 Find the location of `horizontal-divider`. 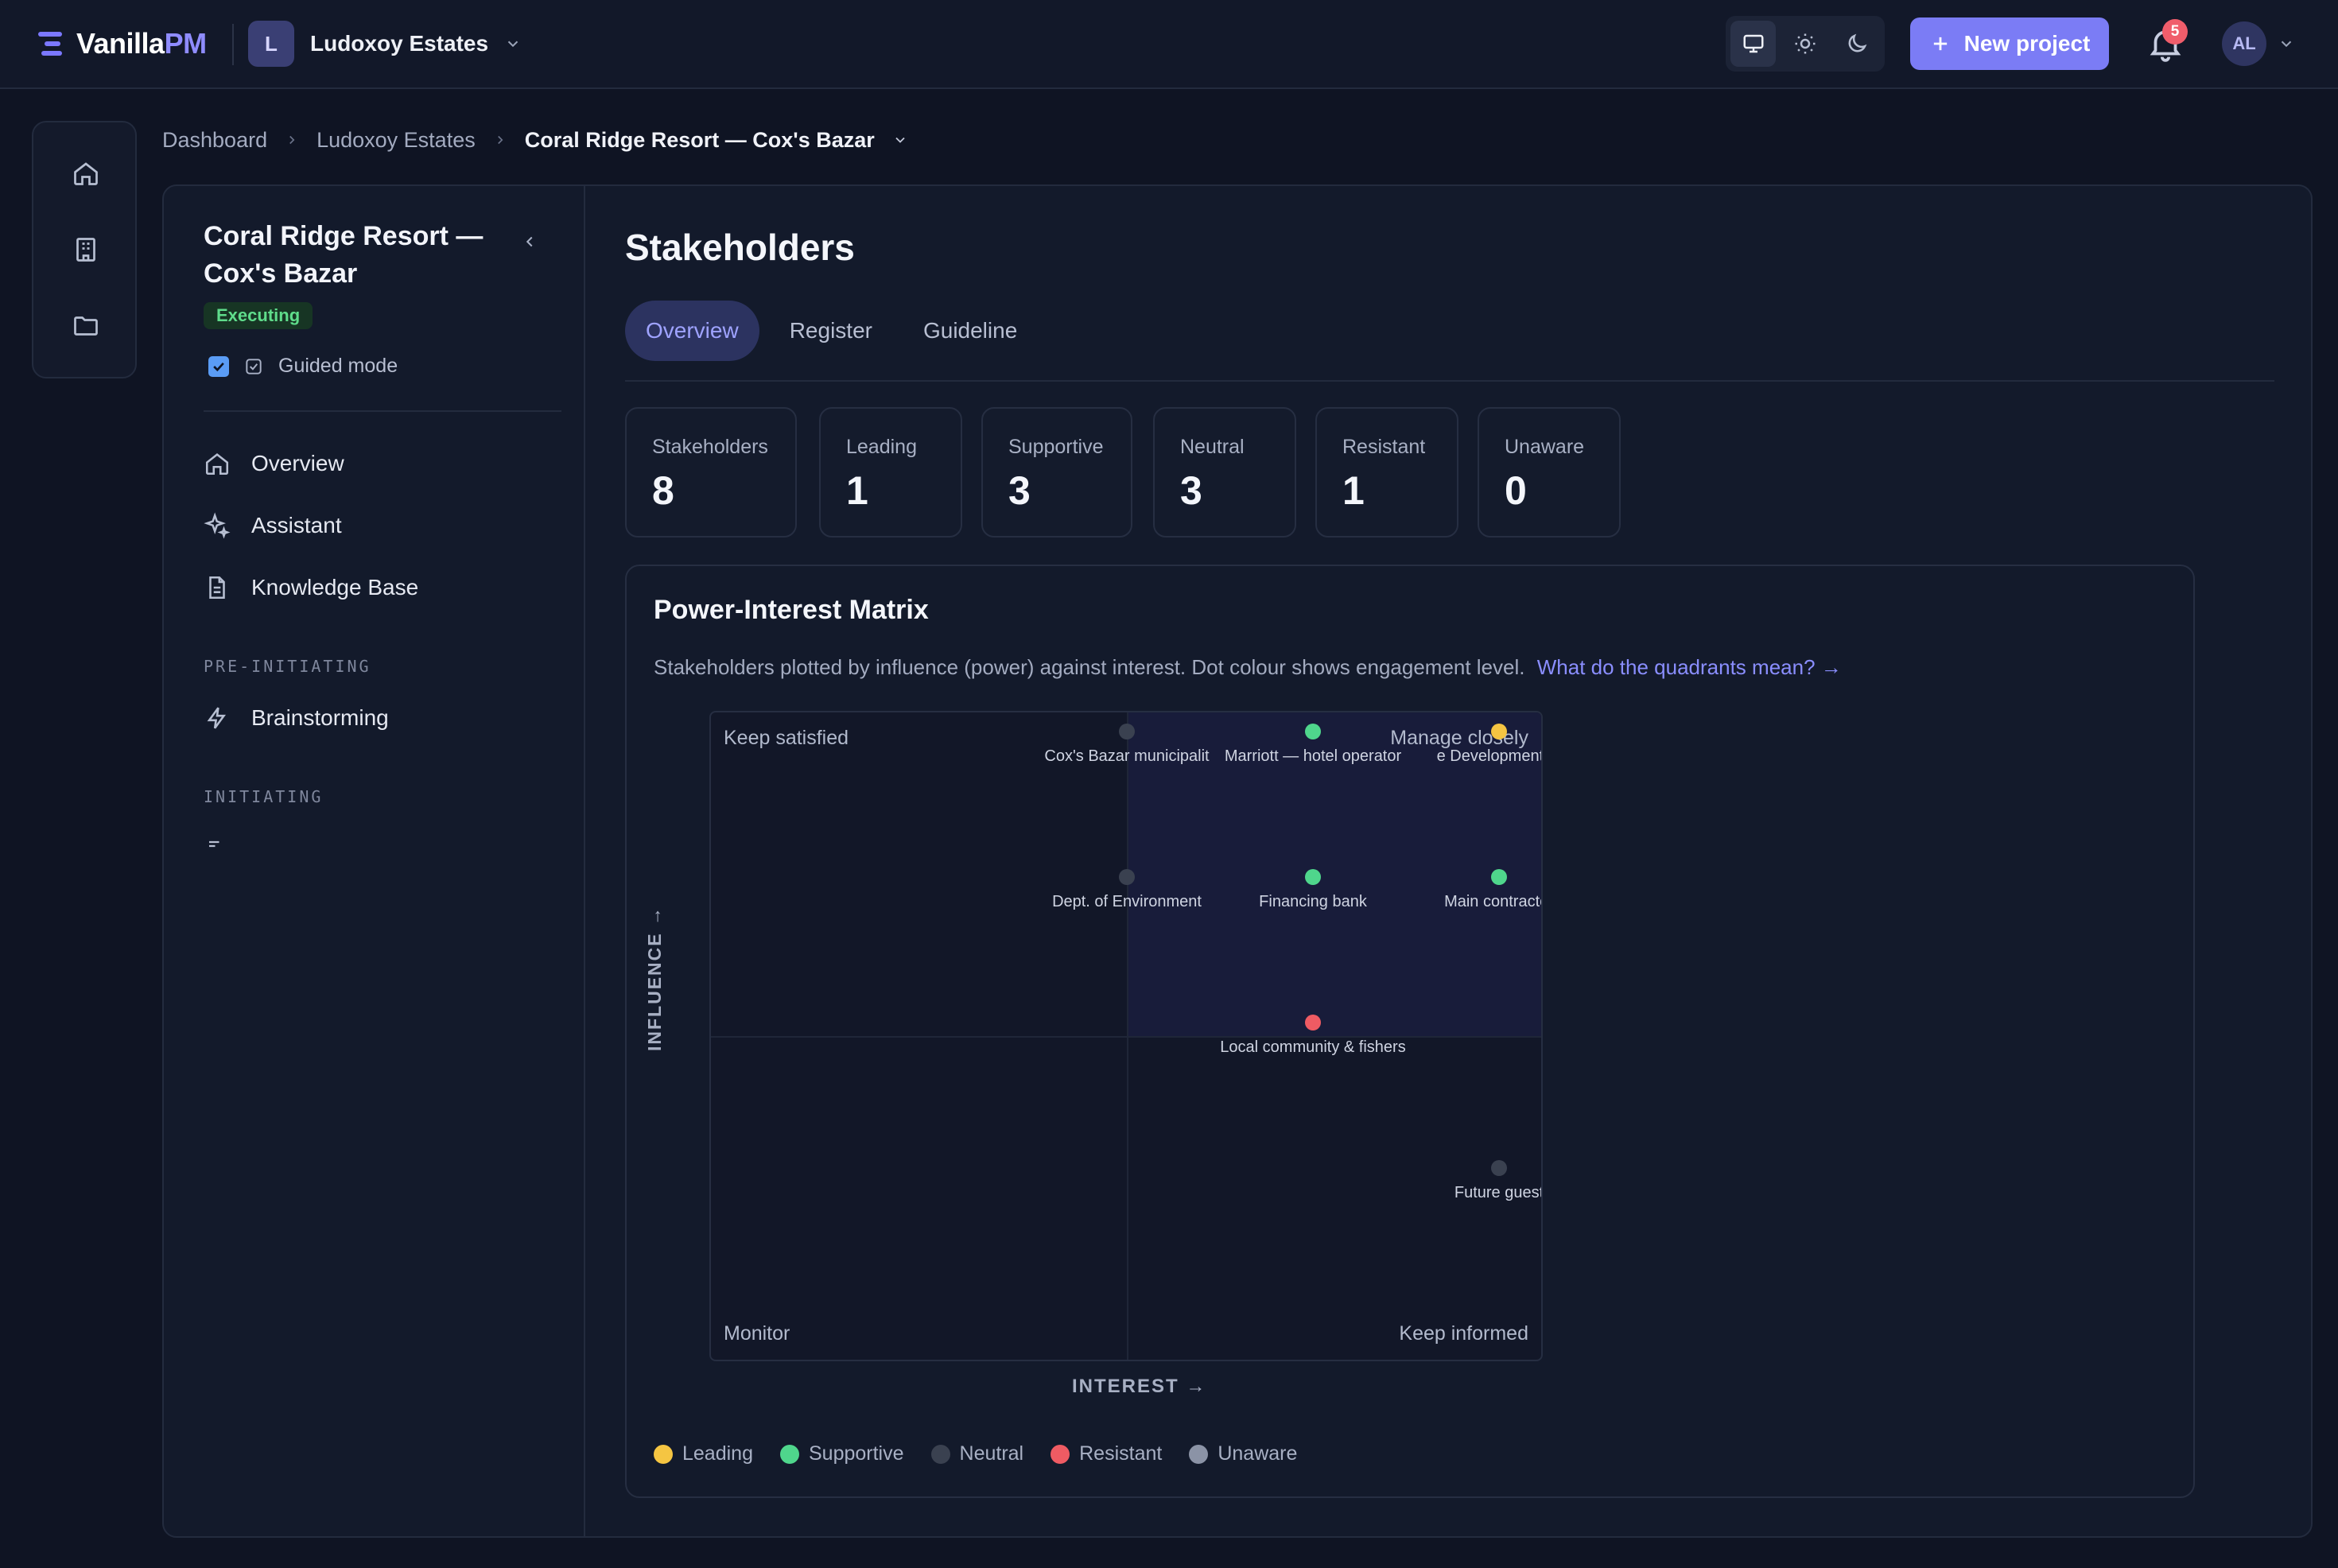

horizontal-divider is located at coordinates (1126, 1037).